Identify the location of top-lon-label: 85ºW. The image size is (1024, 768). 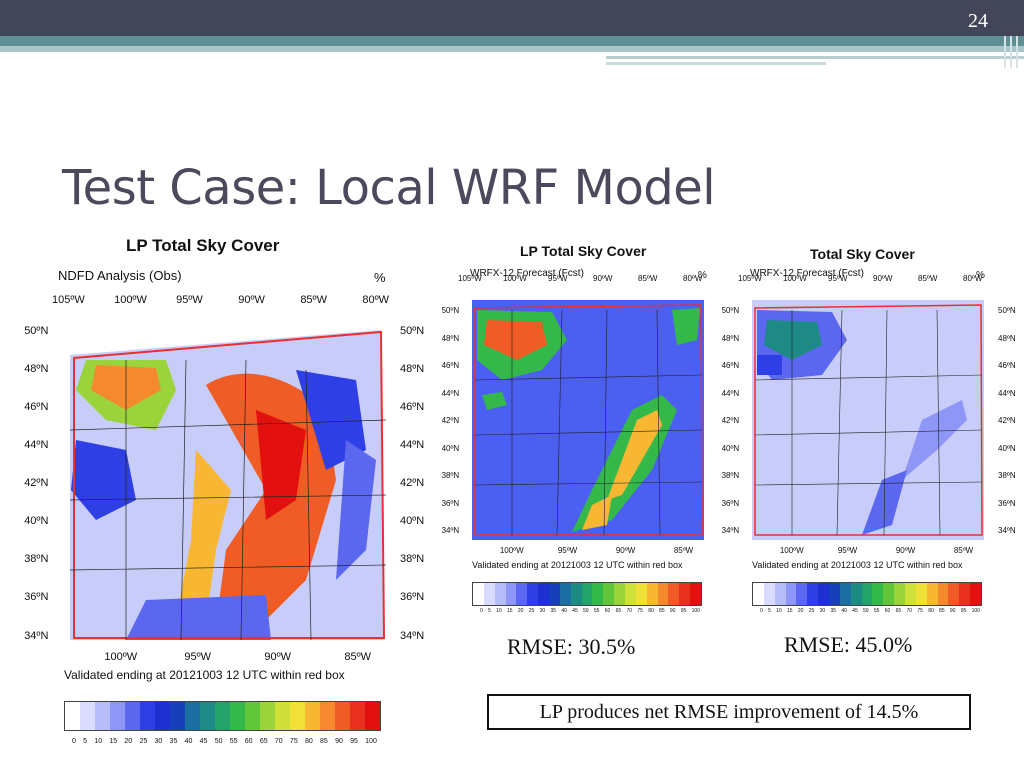
(928, 278).